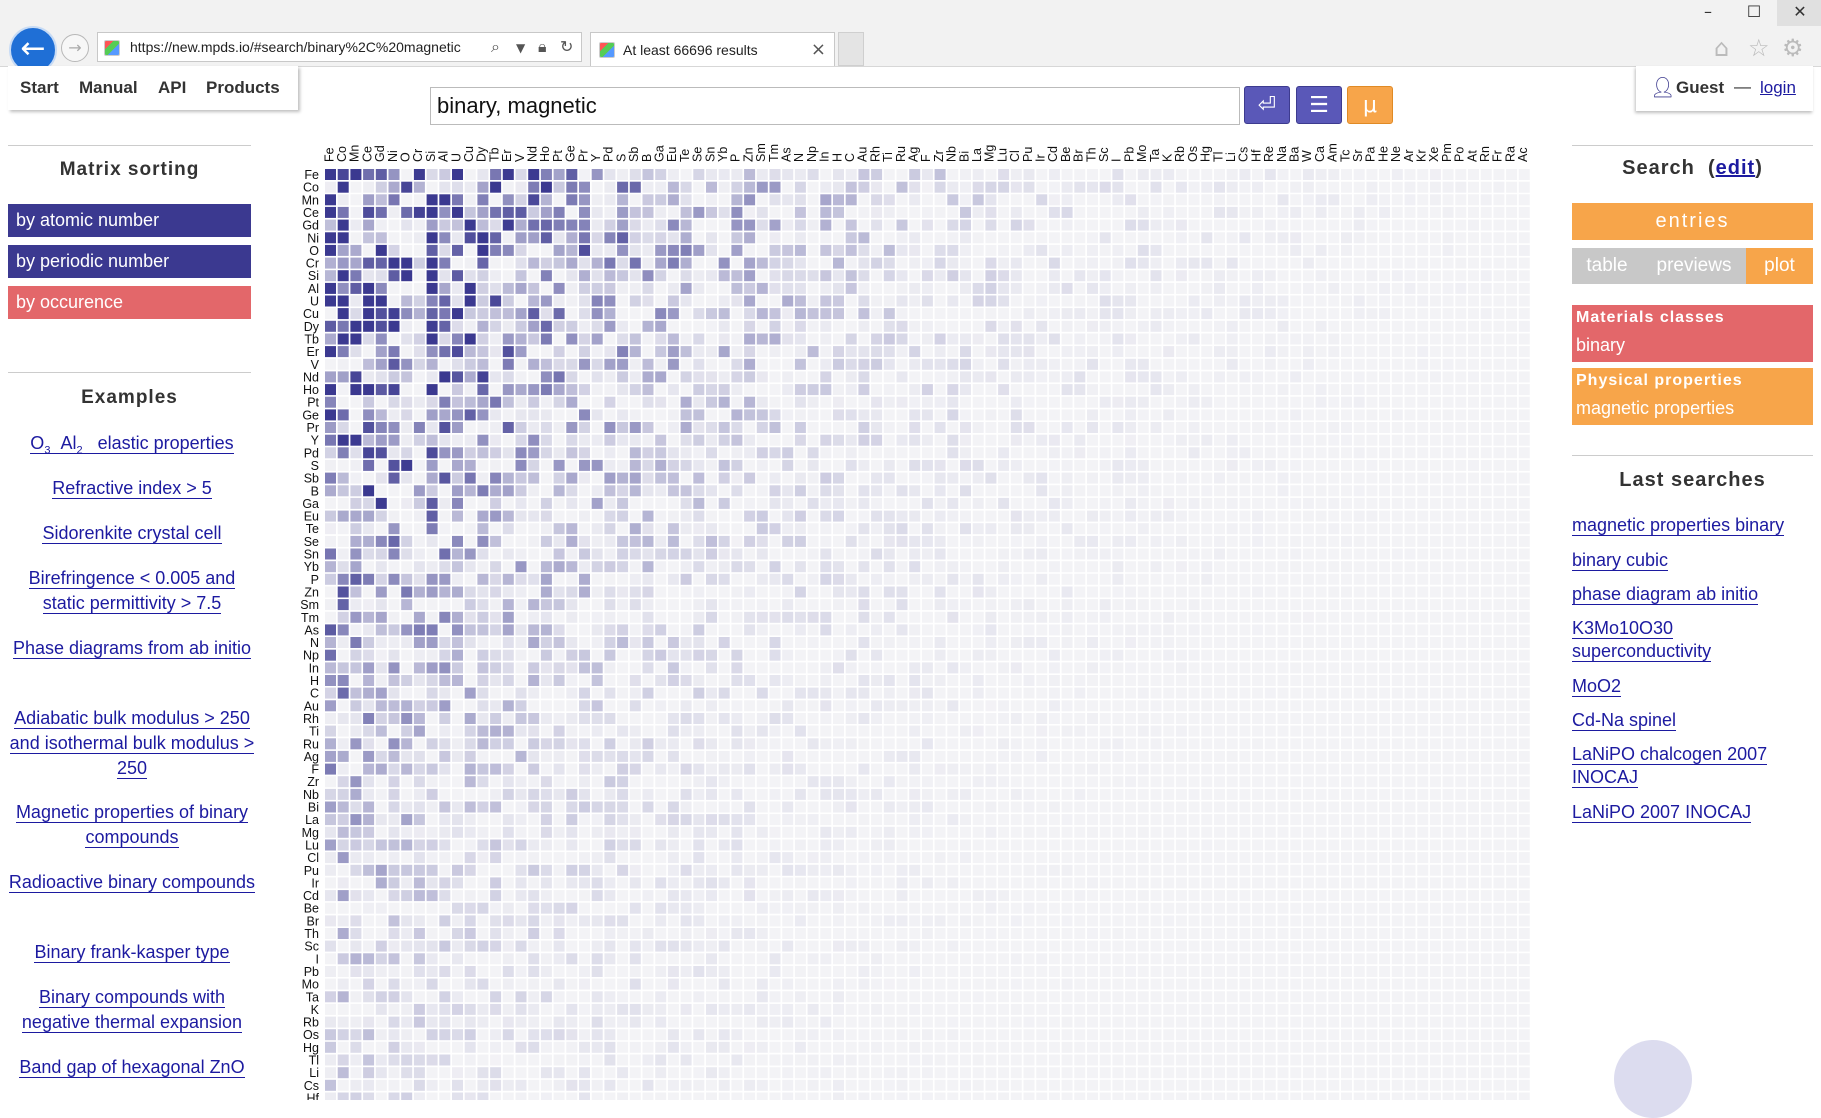  Describe the element at coordinates (1512, 655) in the screenshot. I see `matrix-cell-Np-Ra` at that location.